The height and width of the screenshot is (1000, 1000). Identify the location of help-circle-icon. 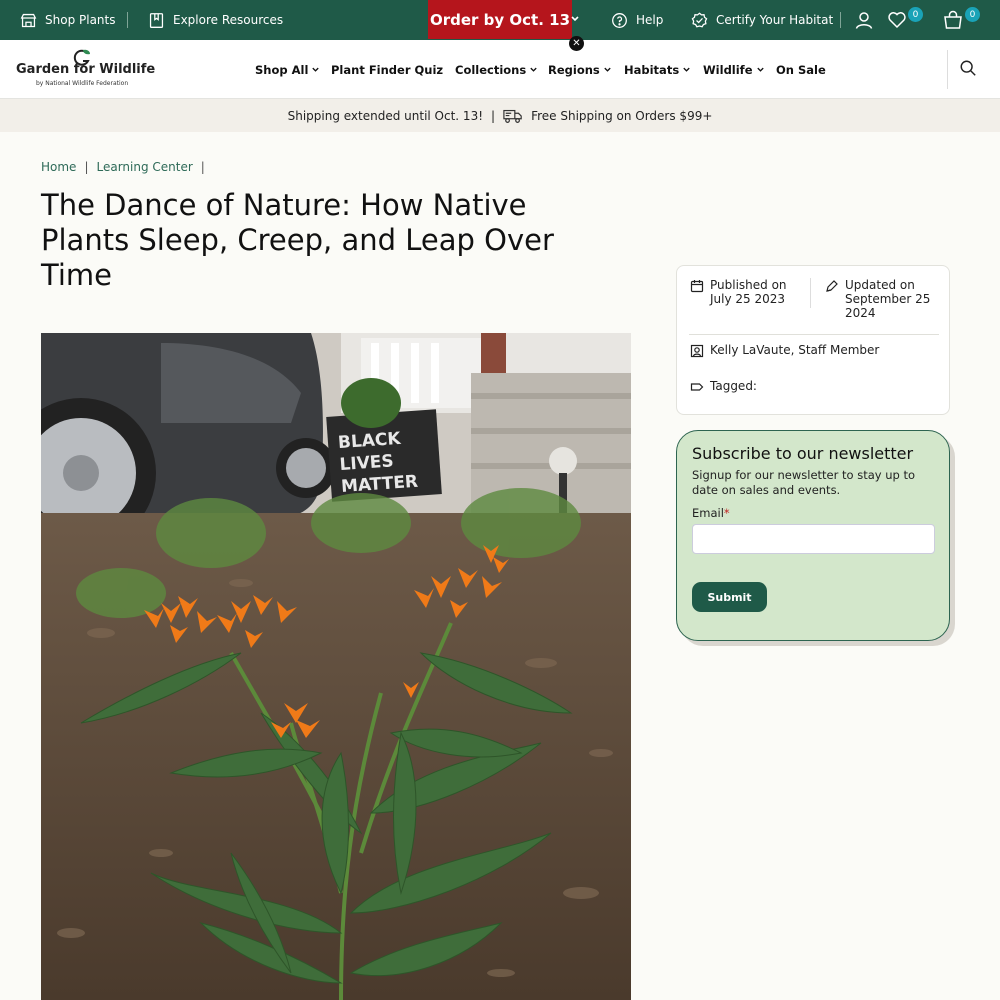
(619, 20).